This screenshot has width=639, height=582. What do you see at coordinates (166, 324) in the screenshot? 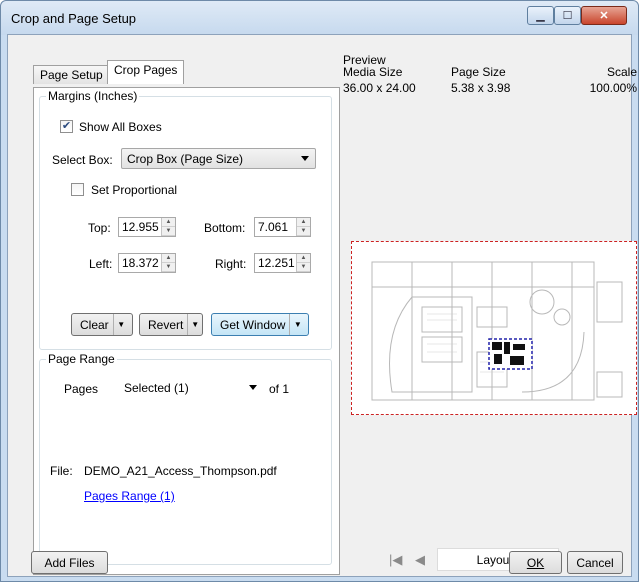
I see `revert-button-label: Revert` at bounding box center [166, 324].